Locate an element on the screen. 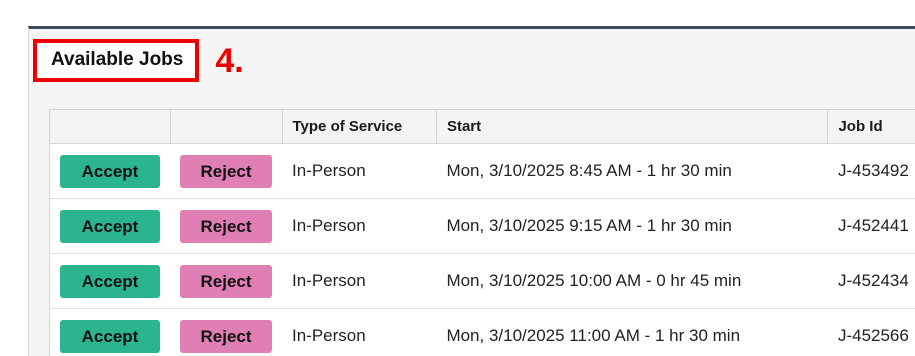 Image resolution: width=915 pixels, height=356 pixels. panel-title: Available Jobs is located at coordinates (117, 59).